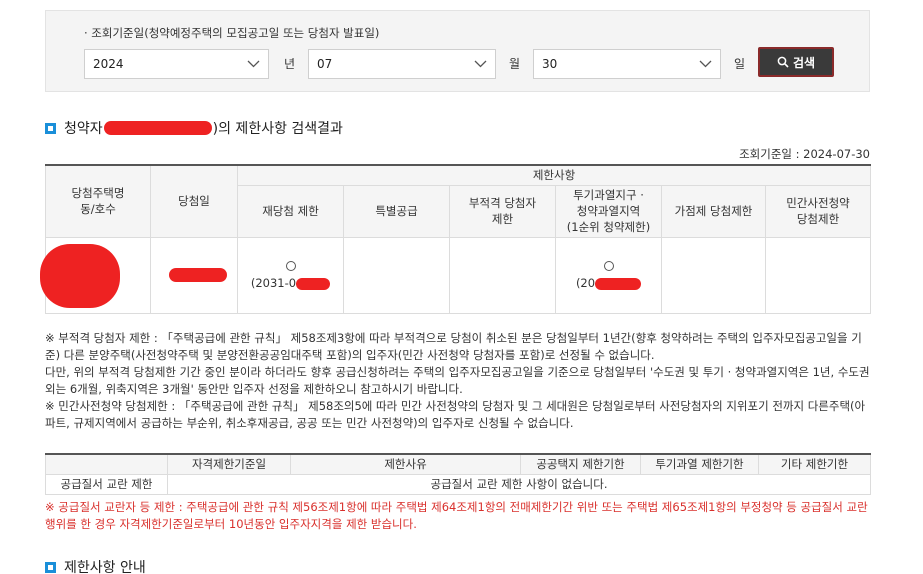 The width and height of the screenshot is (923, 574). What do you see at coordinates (229, 464) in the screenshot?
I see `limit-header-base-date: 자격제한기준일` at bounding box center [229, 464].